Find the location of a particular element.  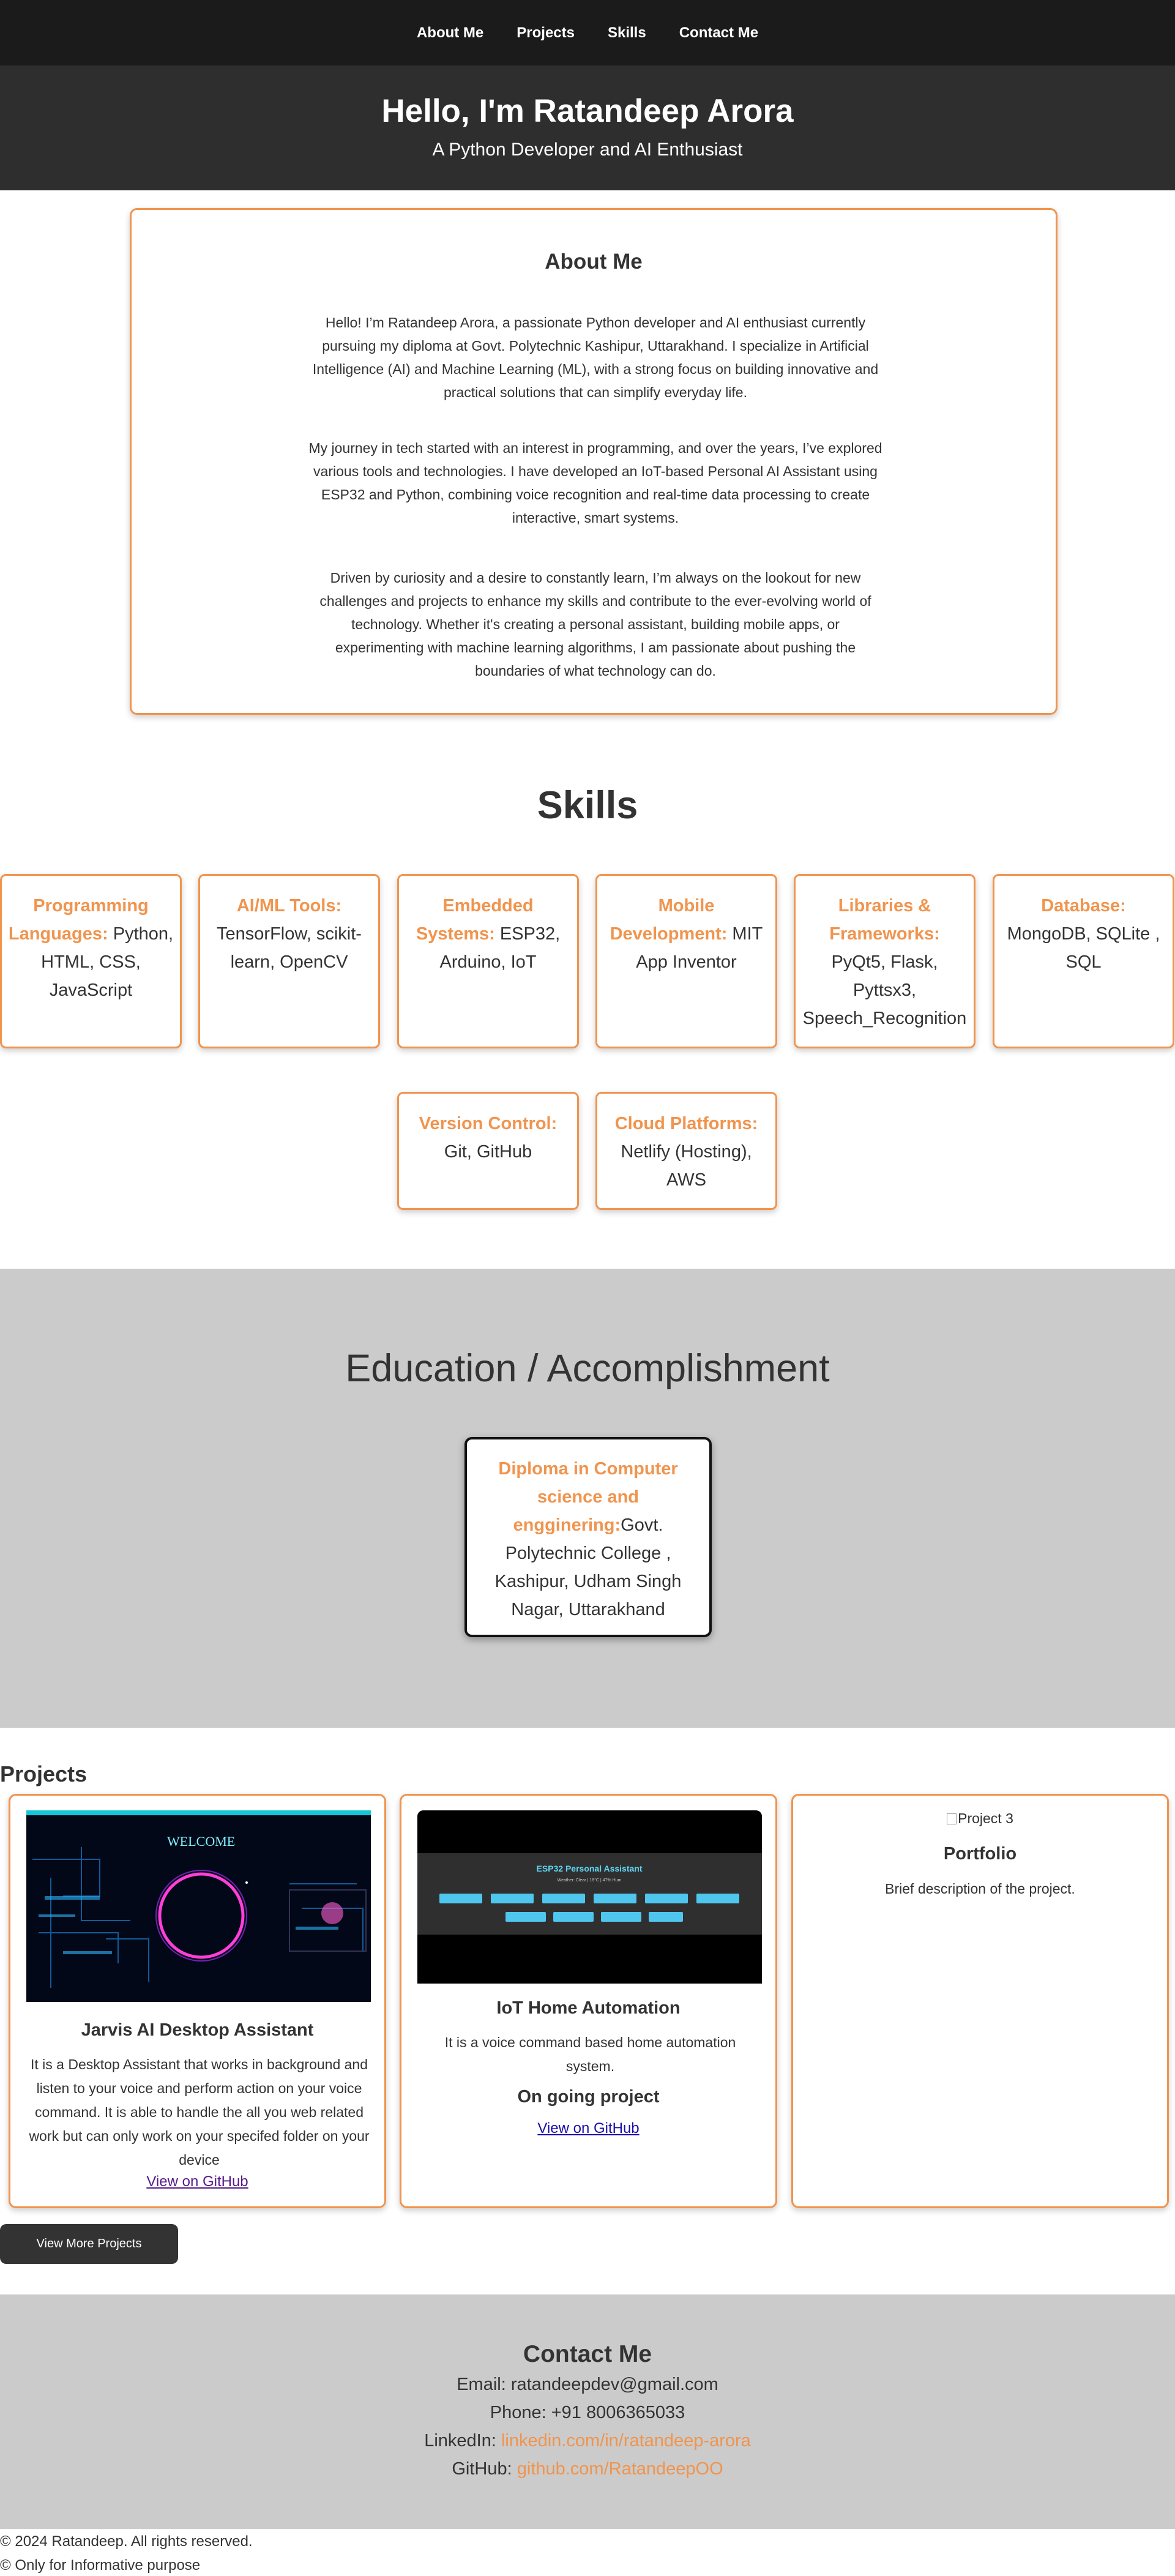

footer-copyright: © 2024 Ratandeep. All rights reserved. is located at coordinates (126, 2541).